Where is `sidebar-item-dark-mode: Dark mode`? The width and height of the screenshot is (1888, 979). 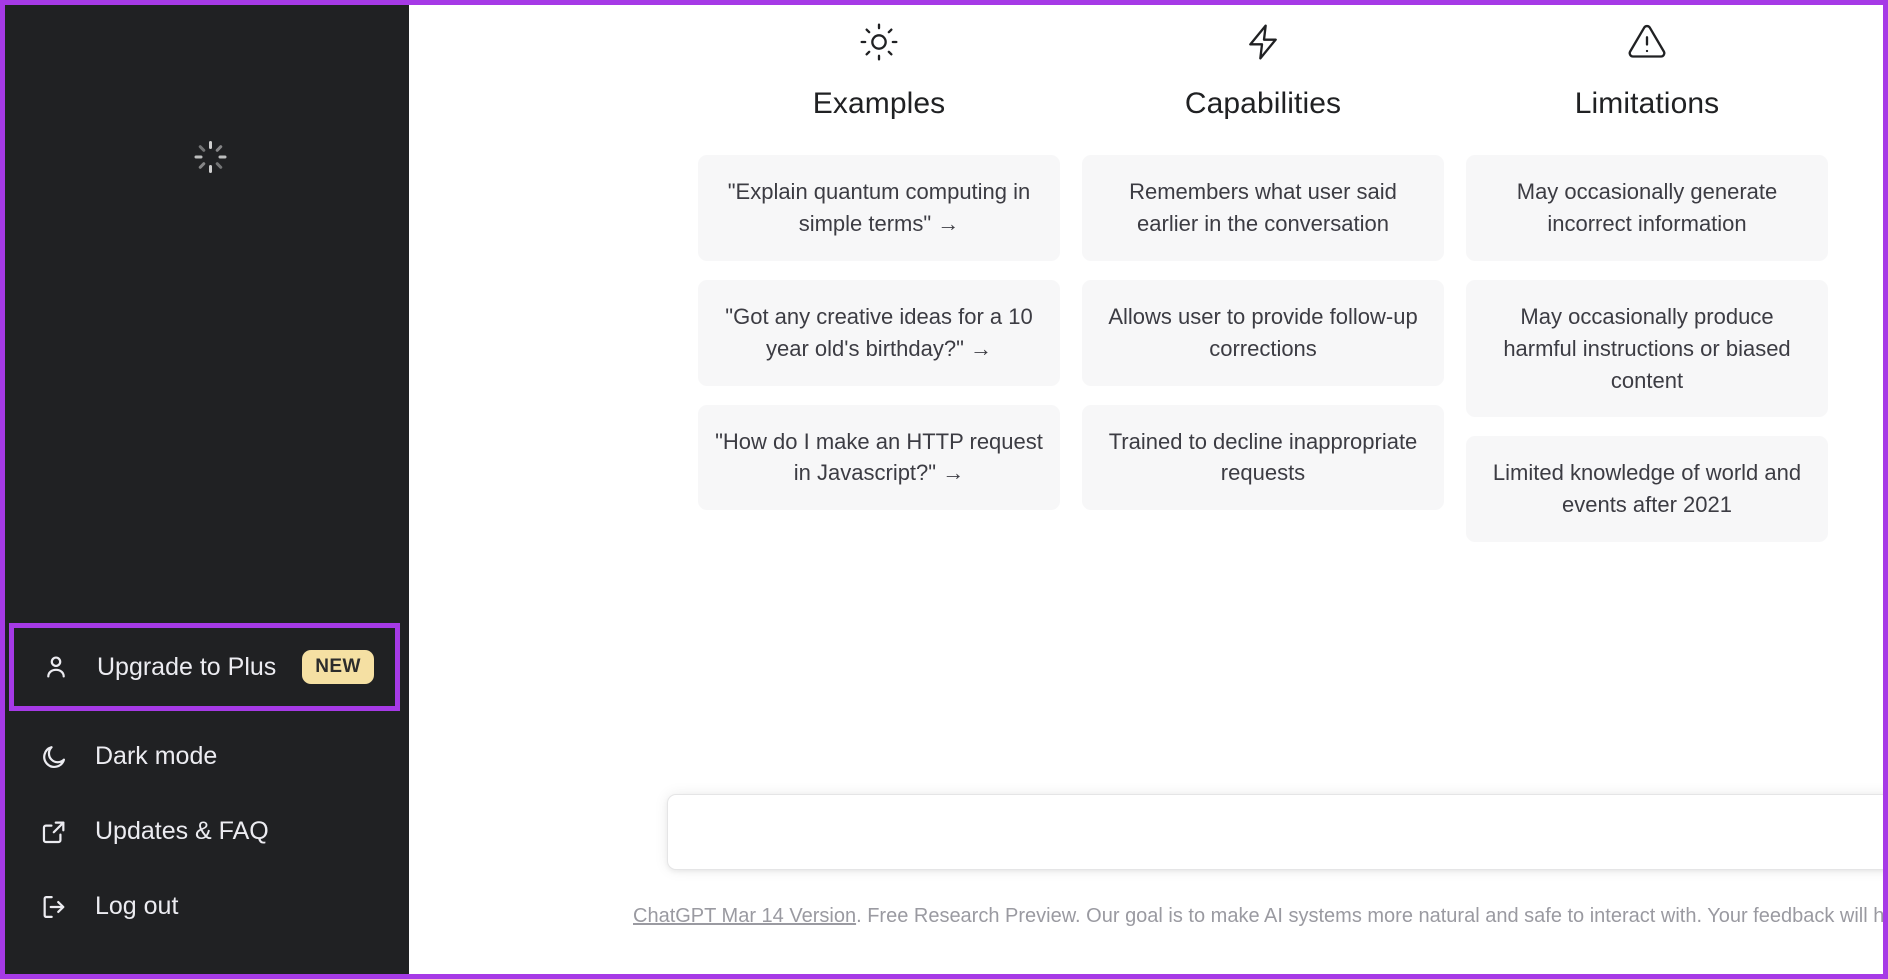
sidebar-item-dark-mode: Dark mode is located at coordinates (207, 756).